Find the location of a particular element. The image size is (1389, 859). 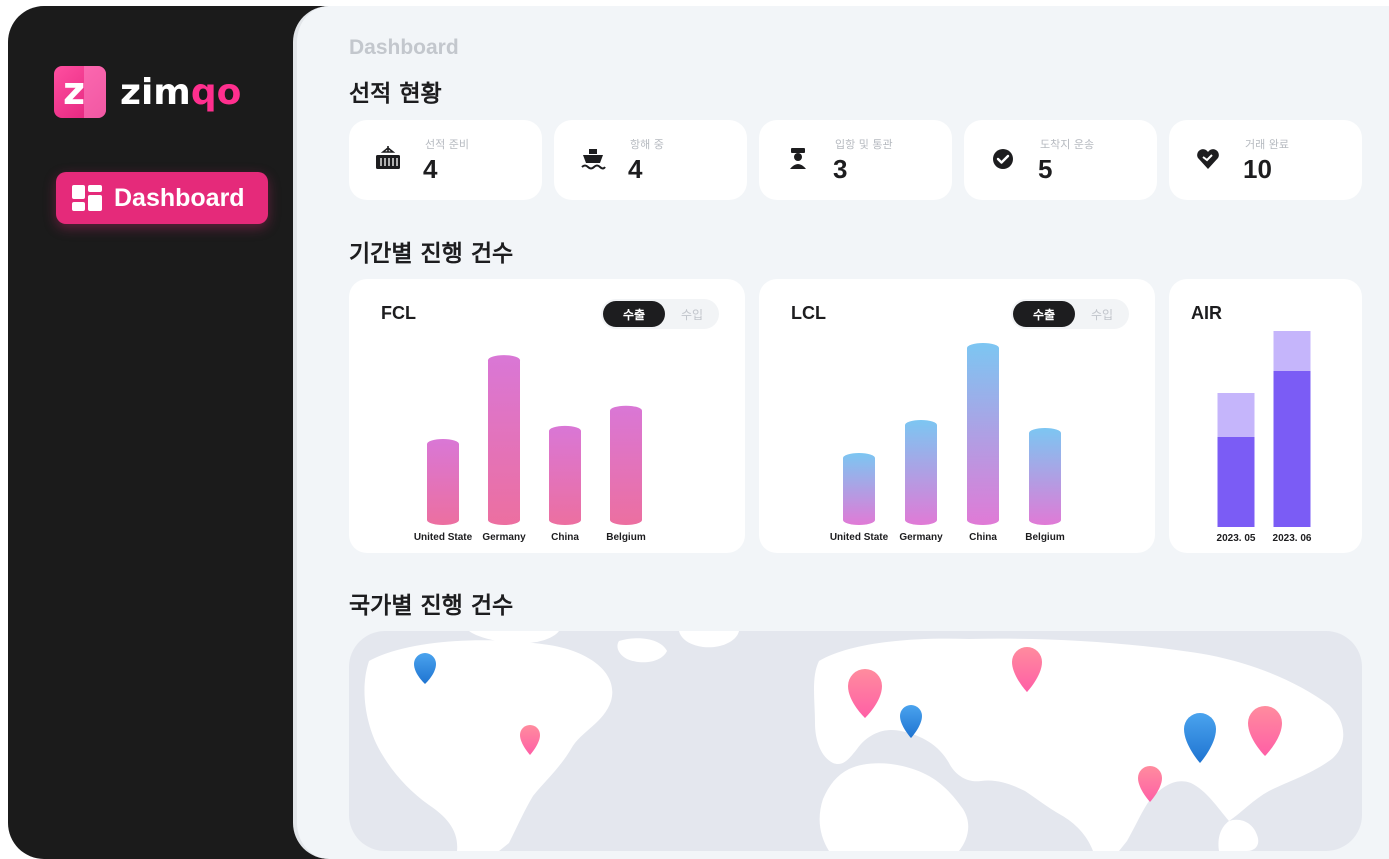

stat-value: 3 is located at coordinates (840, 169).